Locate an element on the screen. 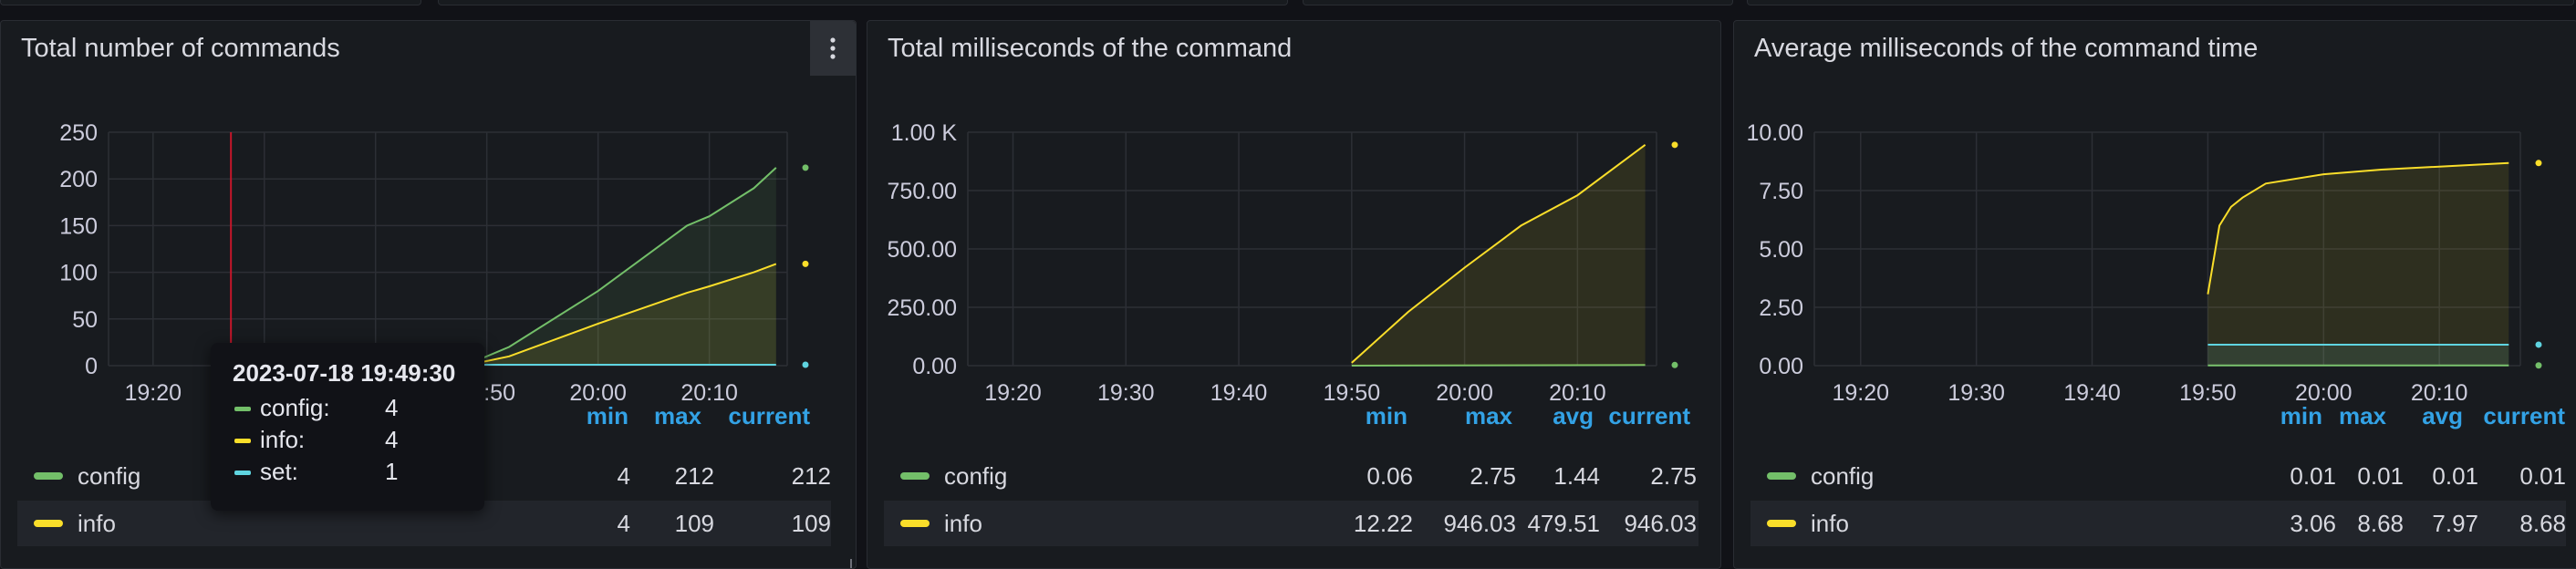  legend-value-avg: 7.97 is located at coordinates (2455, 524).